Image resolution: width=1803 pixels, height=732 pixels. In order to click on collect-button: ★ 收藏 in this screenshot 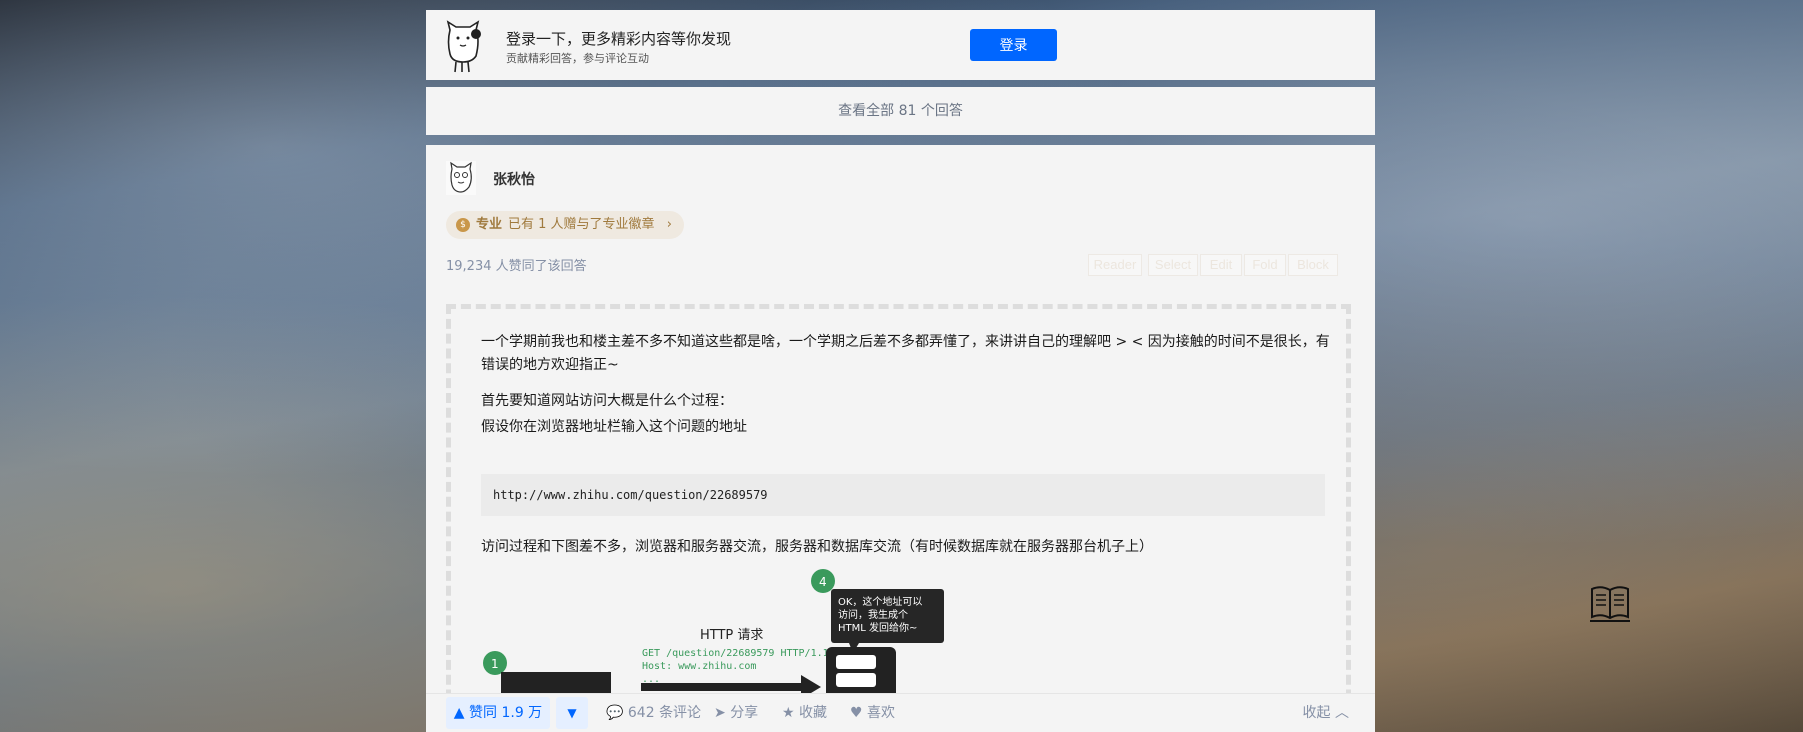, I will do `click(804, 713)`.